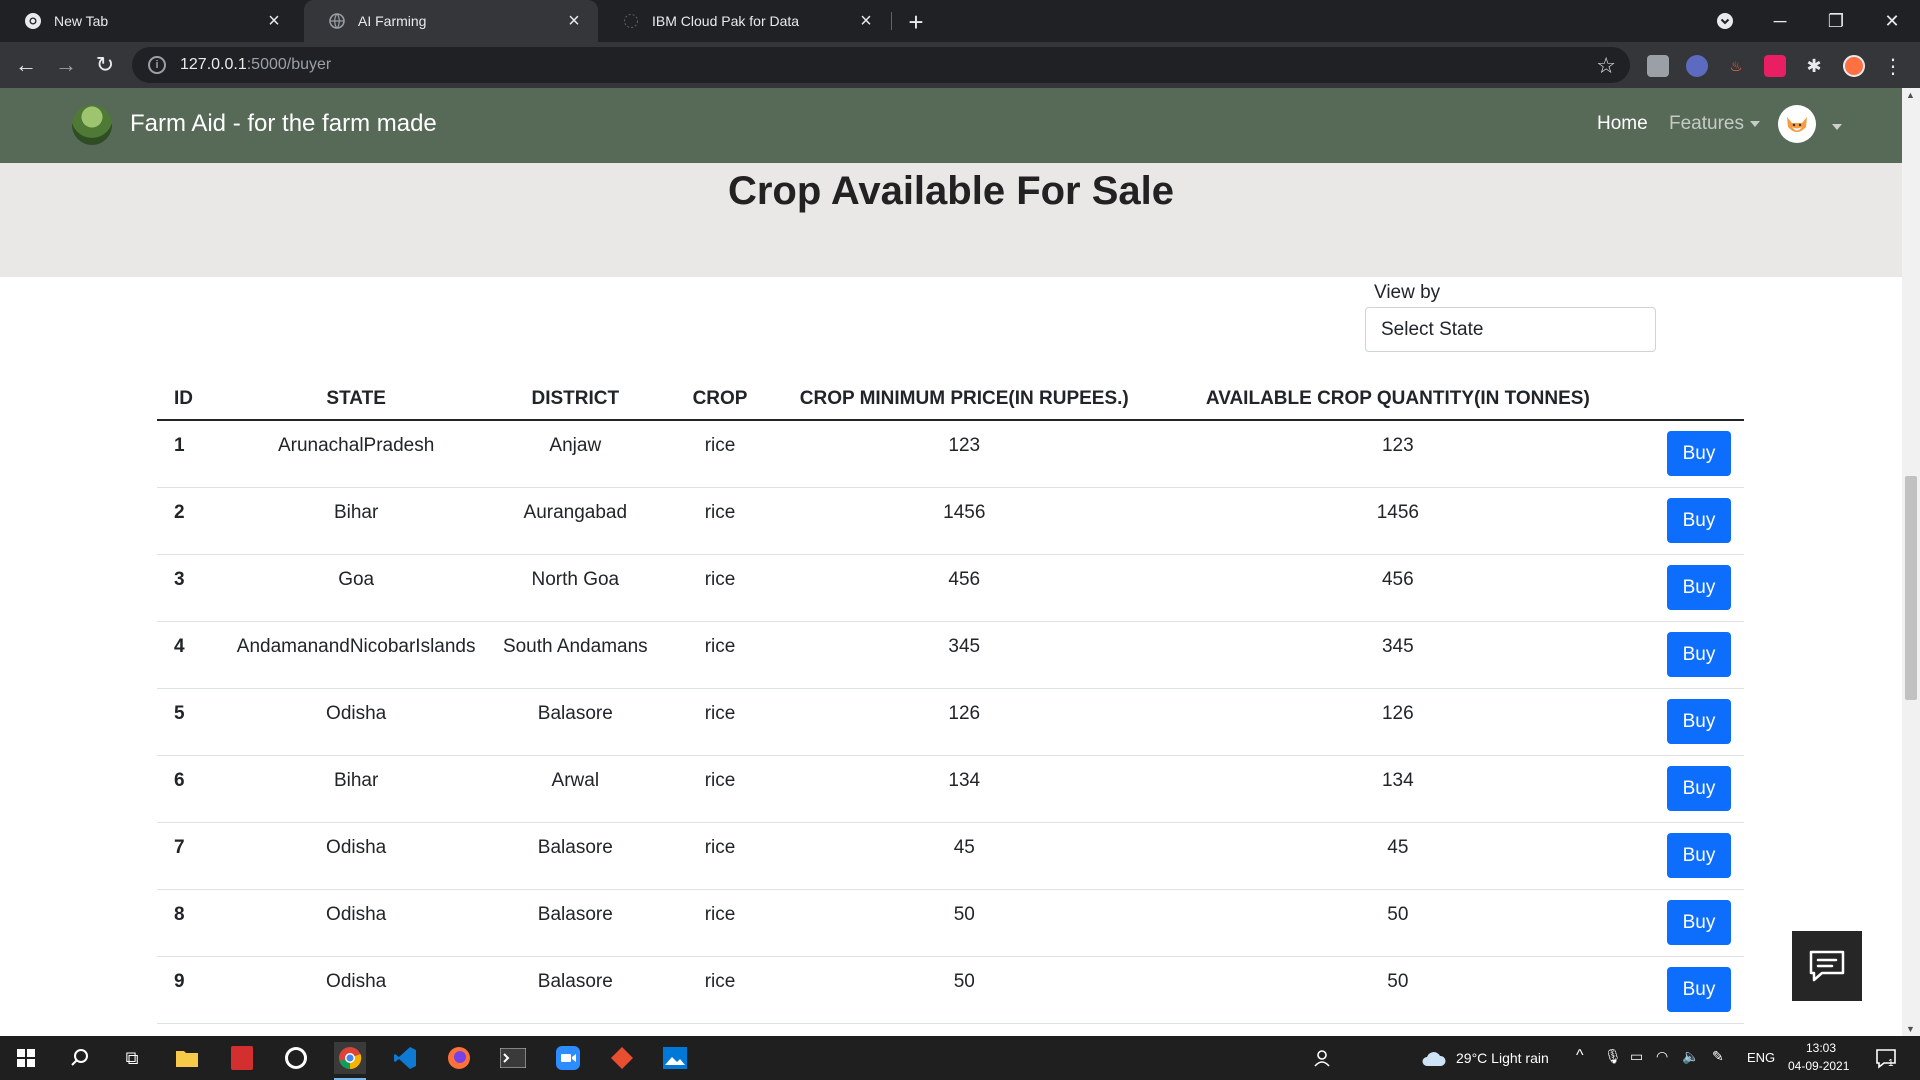 The height and width of the screenshot is (1080, 1920). I want to click on extensions-puzzle-icon: ✱, so click(1814, 66).